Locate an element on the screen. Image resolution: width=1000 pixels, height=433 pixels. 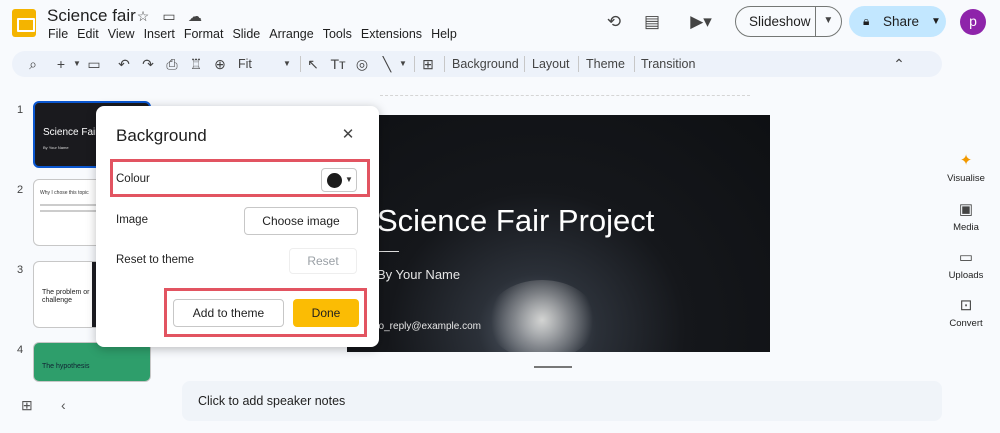
slide-number: 4 is located at coordinates (20, 350).